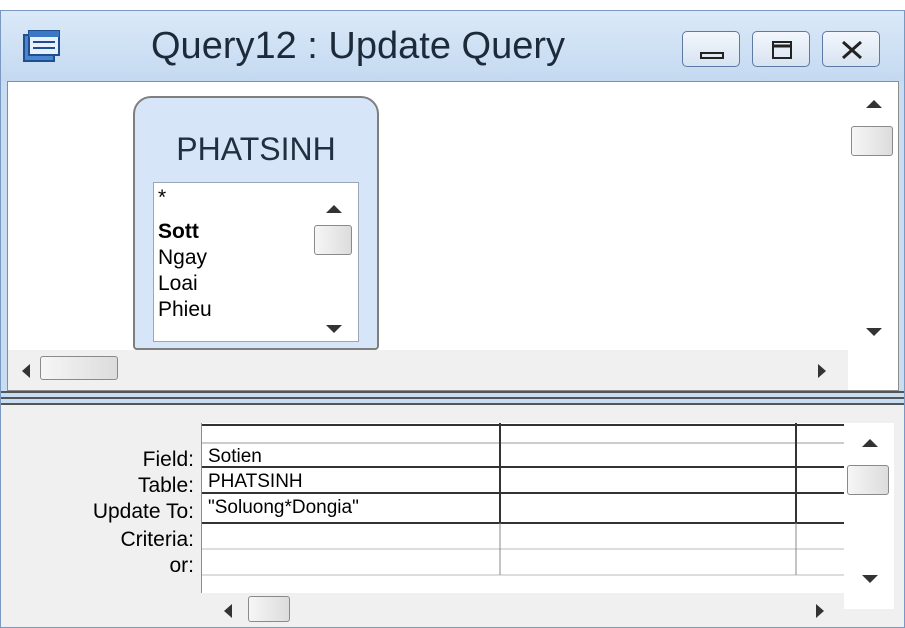  I want to click on field-item: Phieu, so click(185, 310).